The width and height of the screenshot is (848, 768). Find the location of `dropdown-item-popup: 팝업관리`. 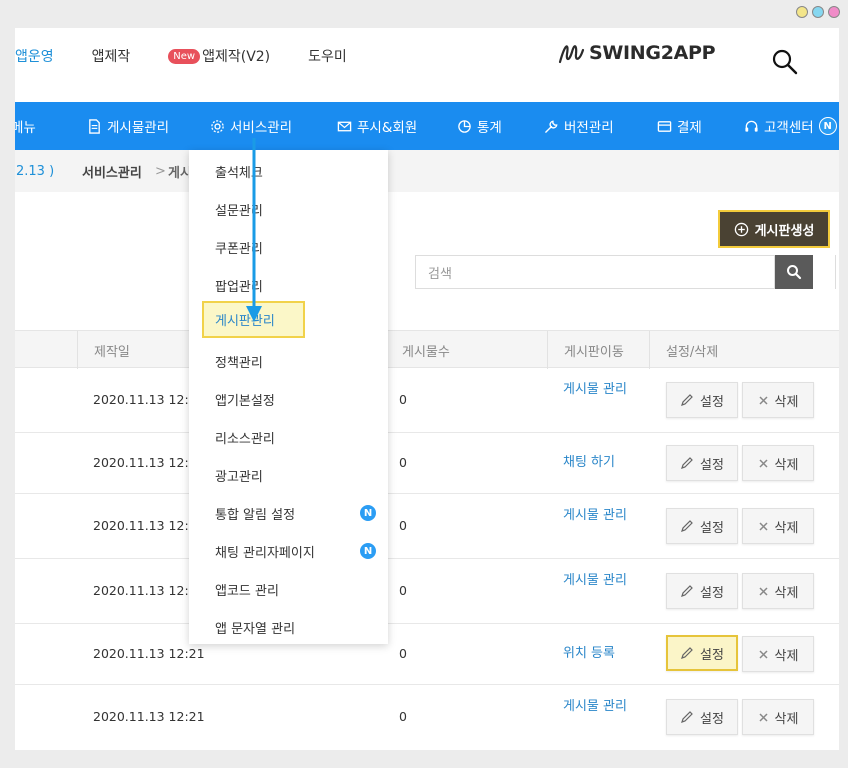

dropdown-item-popup: 팝업관리 is located at coordinates (239, 285).